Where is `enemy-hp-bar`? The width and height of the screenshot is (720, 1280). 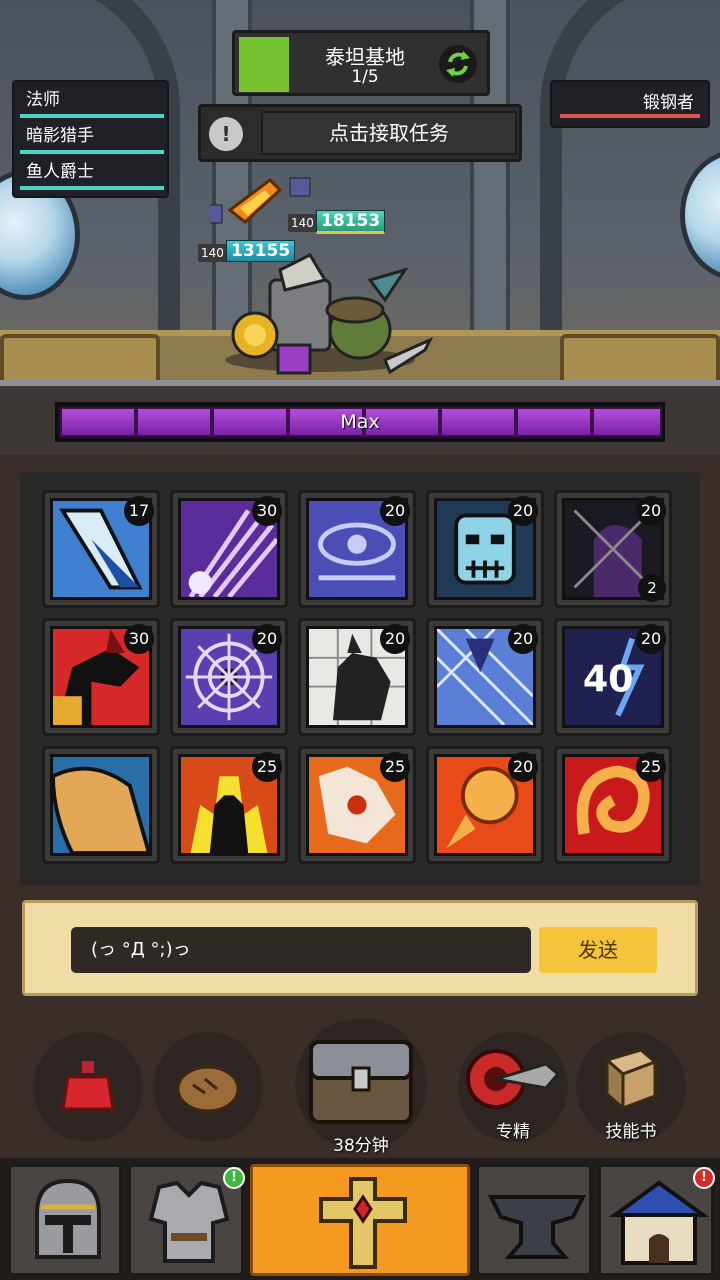 enemy-hp-bar is located at coordinates (630, 116).